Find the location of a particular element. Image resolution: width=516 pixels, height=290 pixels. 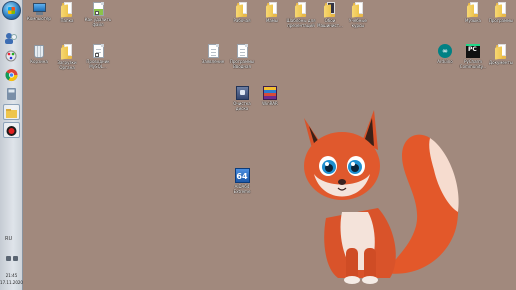

taskbar-app-explorer is located at coordinates (11, 112).